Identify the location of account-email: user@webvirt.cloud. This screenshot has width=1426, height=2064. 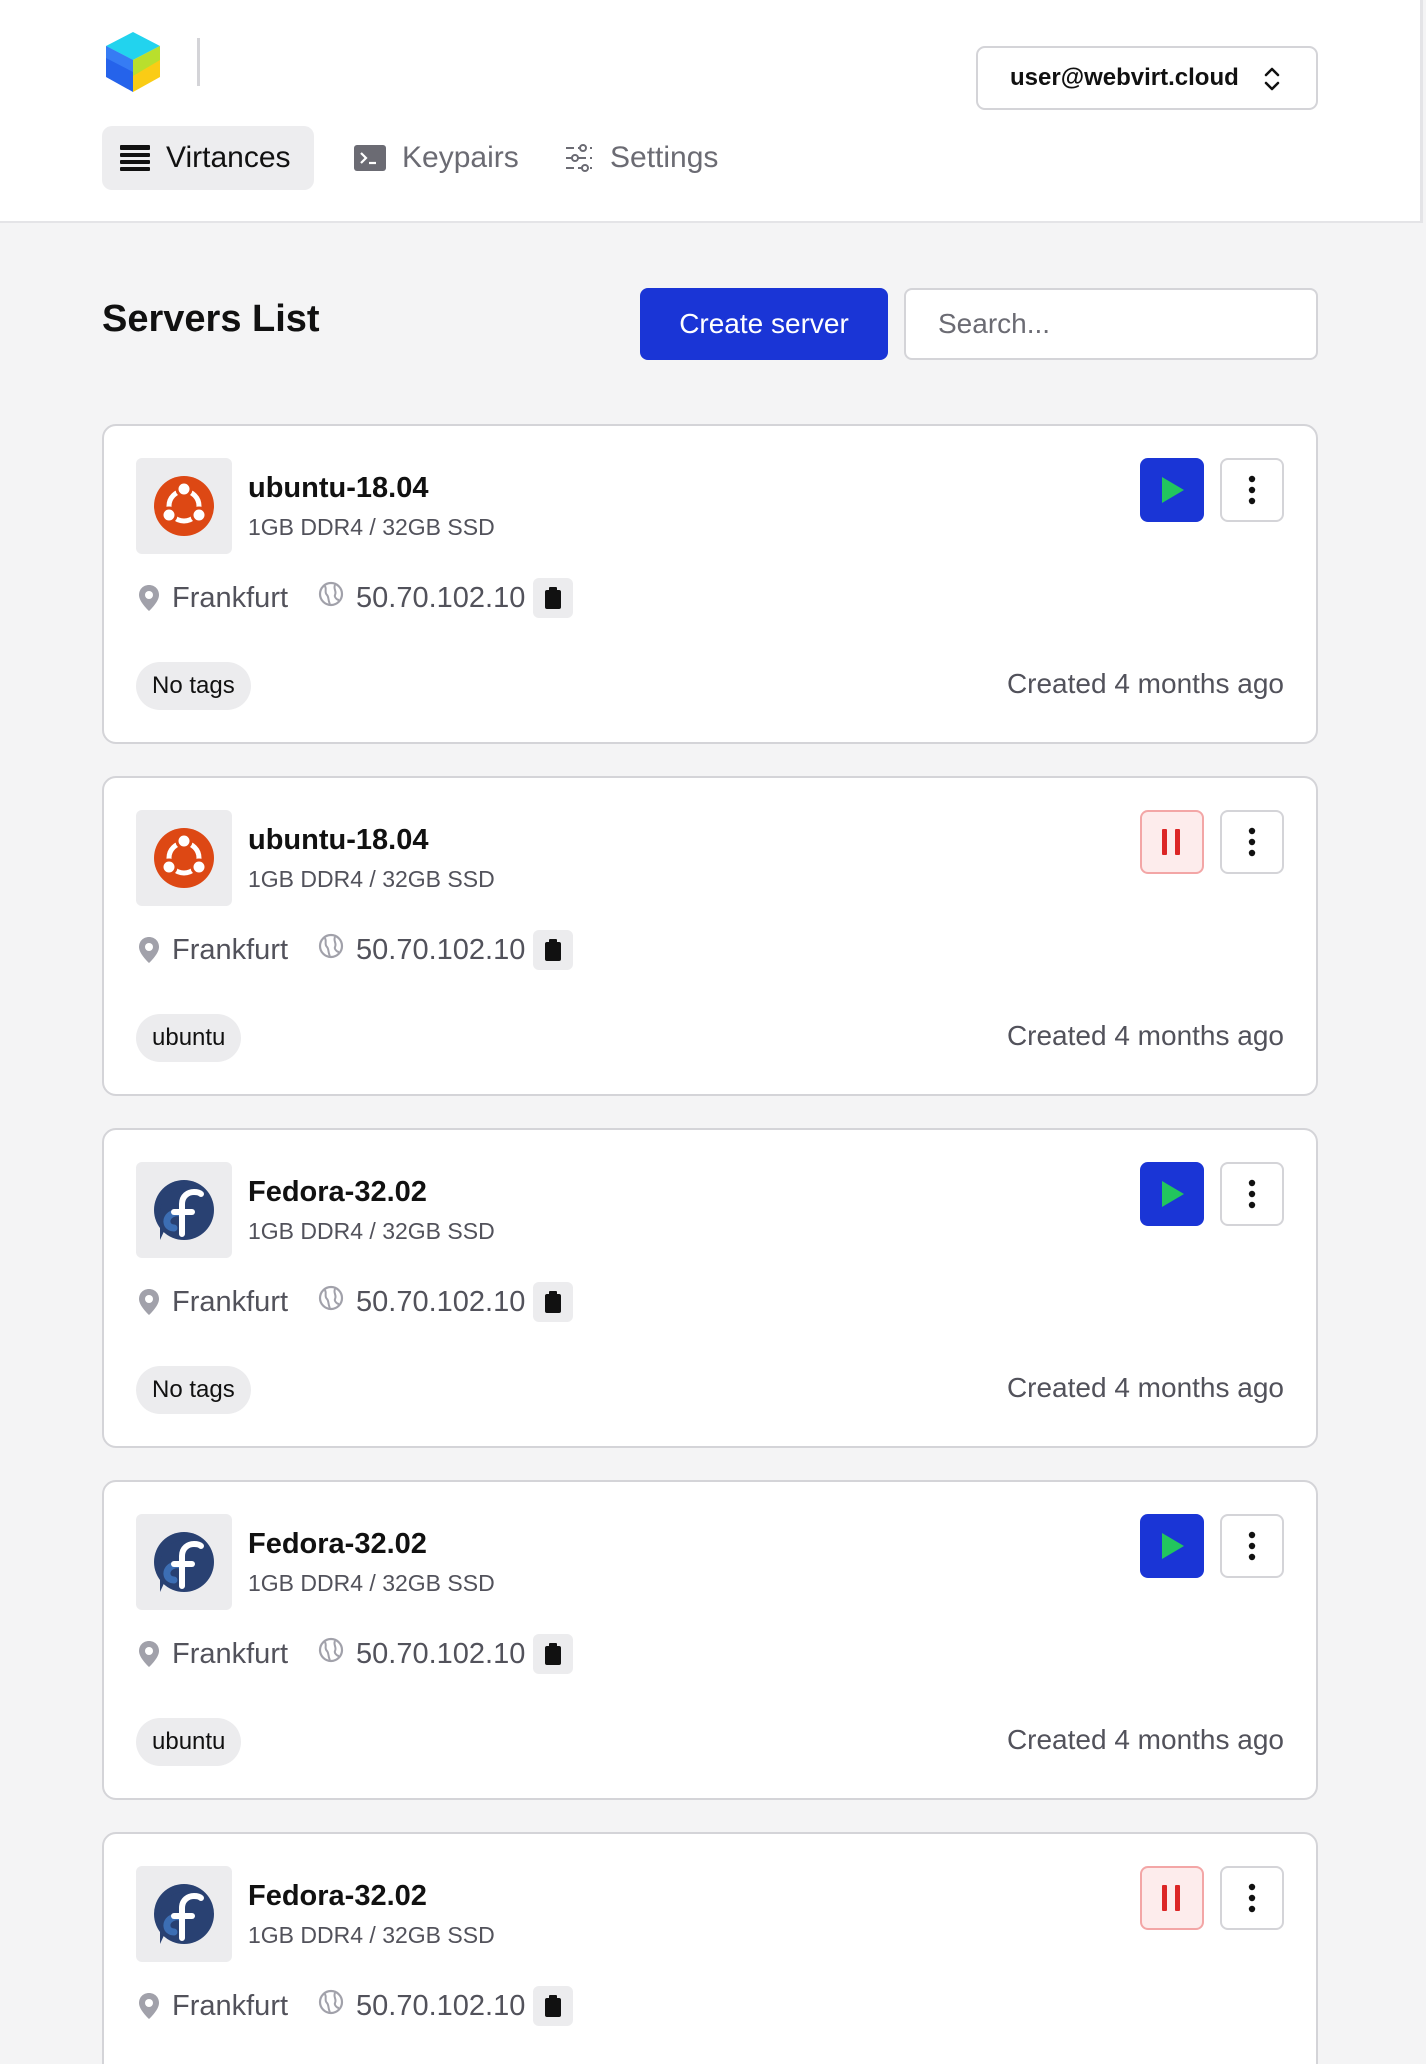
(1124, 77).